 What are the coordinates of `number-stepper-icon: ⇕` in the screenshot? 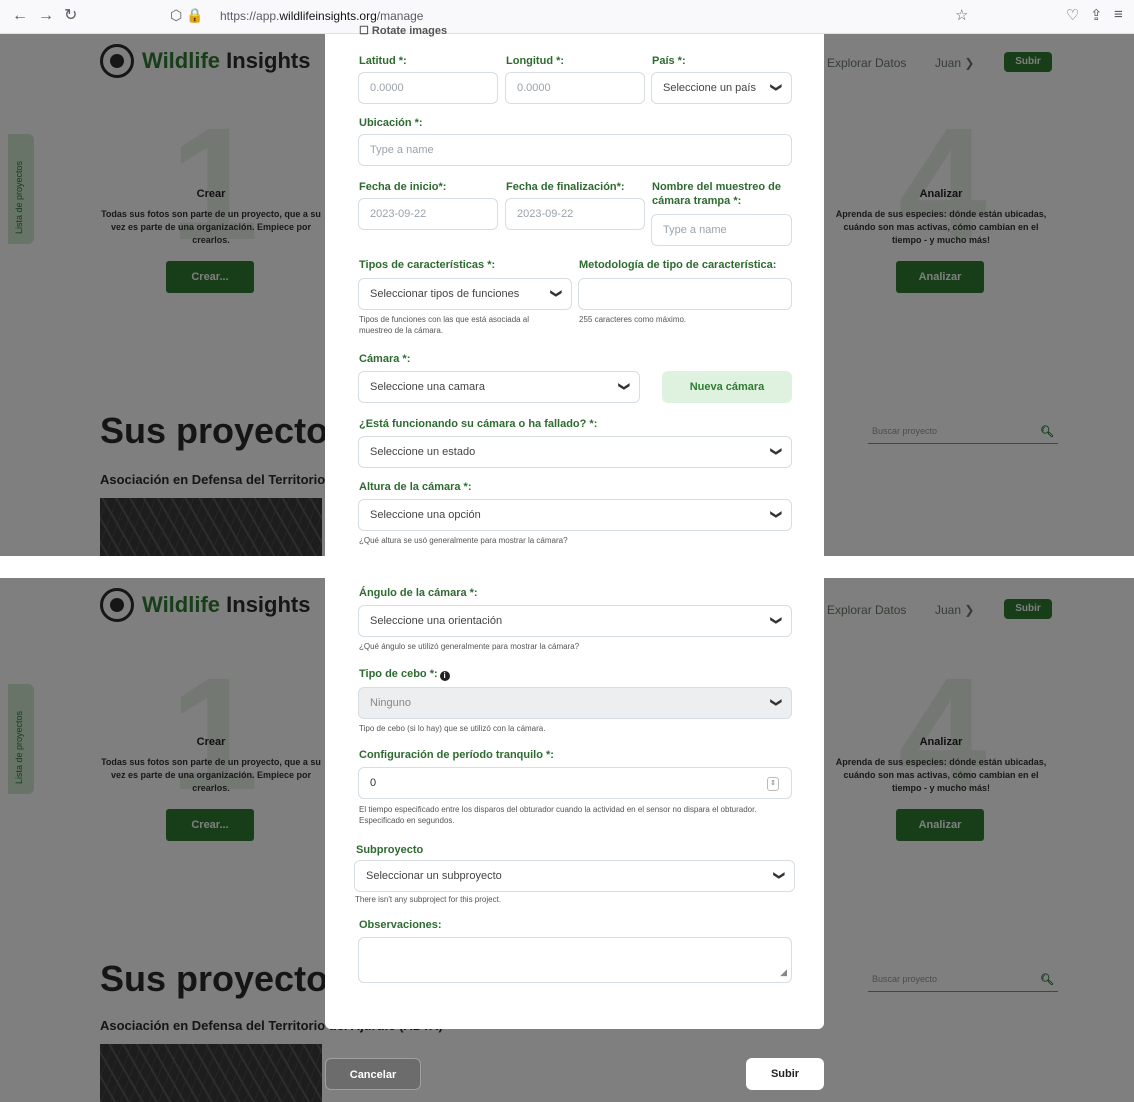 It's located at (773, 784).